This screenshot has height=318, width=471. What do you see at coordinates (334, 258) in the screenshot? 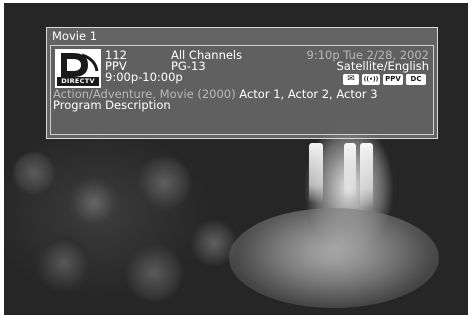
I see `background-pool` at bounding box center [334, 258].